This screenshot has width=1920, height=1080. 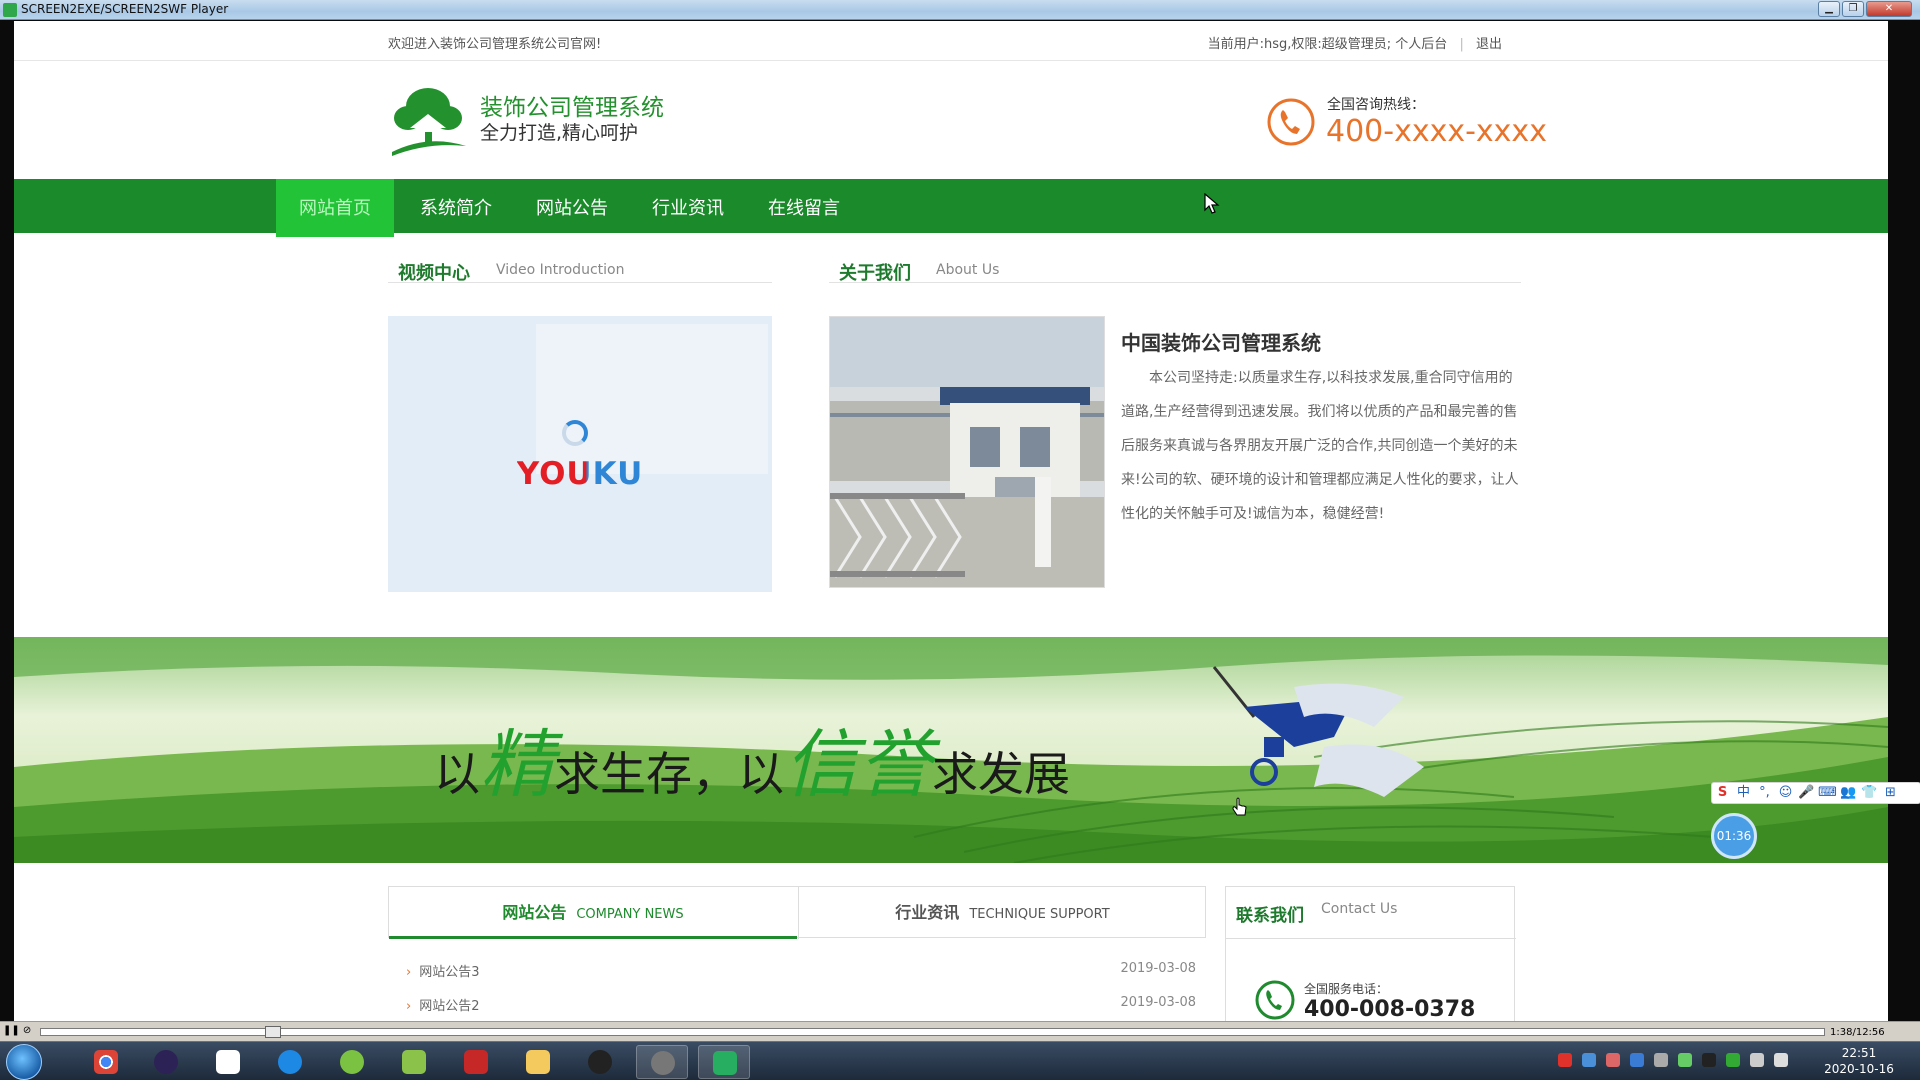 I want to click on contact-label: 全国服务电话：, so click(x=1346, y=989).